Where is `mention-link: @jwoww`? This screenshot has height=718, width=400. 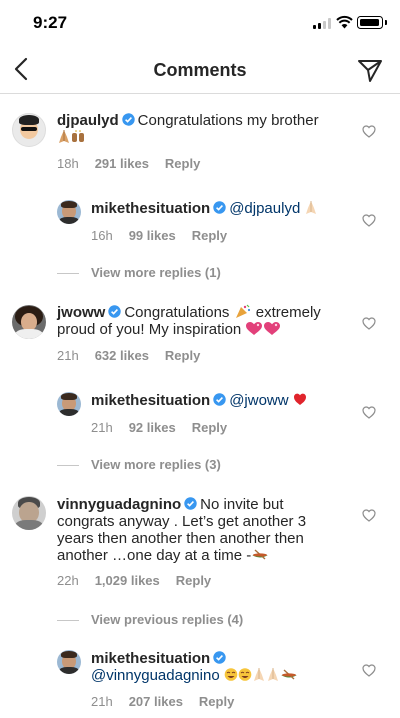
mention-link: @jwoww is located at coordinates (258, 400).